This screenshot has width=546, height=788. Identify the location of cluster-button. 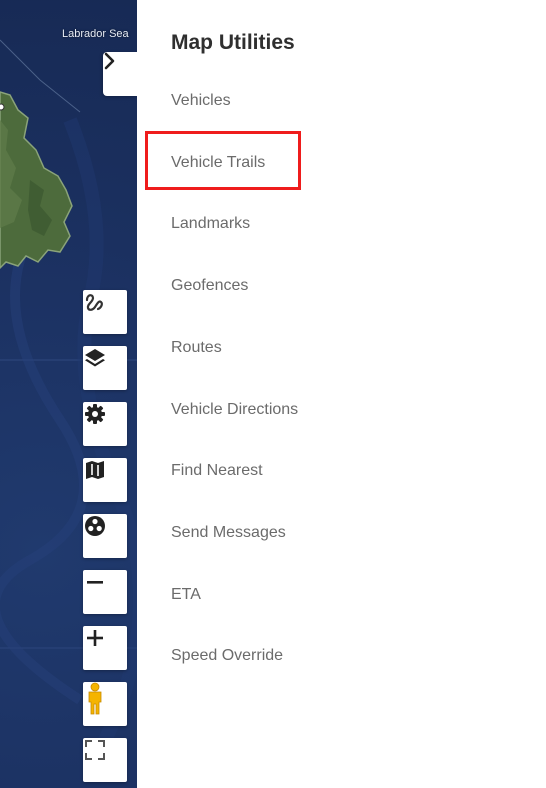
(105, 536).